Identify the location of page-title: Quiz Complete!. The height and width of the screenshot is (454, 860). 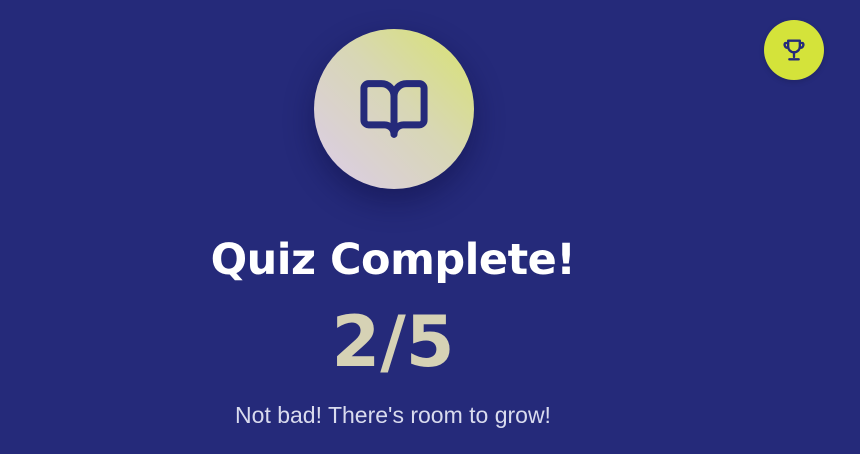
(393, 260).